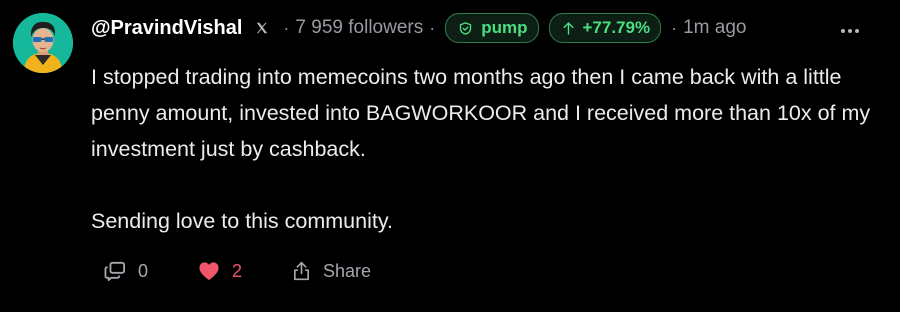 Image resolution: width=900 pixels, height=312 pixels. What do you see at coordinates (242, 221) in the screenshot?
I see `post-paragraph: Sending love to this community.` at bounding box center [242, 221].